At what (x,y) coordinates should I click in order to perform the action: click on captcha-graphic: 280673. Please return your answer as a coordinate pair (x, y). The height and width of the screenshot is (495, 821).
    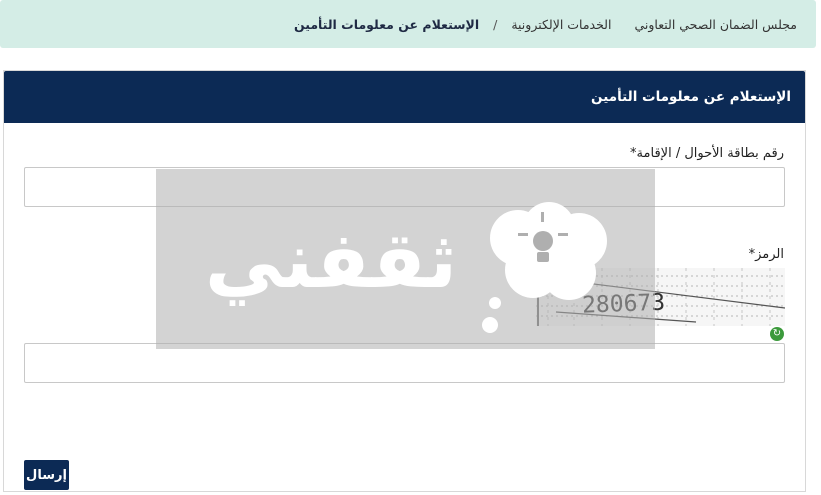
    Looking at the image, I should click on (660, 297).